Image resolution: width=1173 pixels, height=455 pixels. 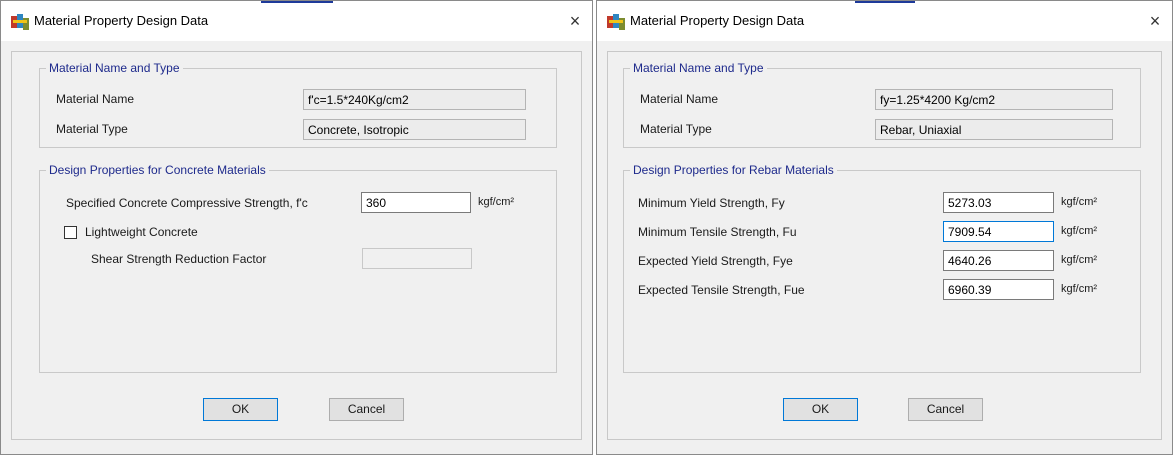 I want to click on shear-input, so click(x=417, y=258).